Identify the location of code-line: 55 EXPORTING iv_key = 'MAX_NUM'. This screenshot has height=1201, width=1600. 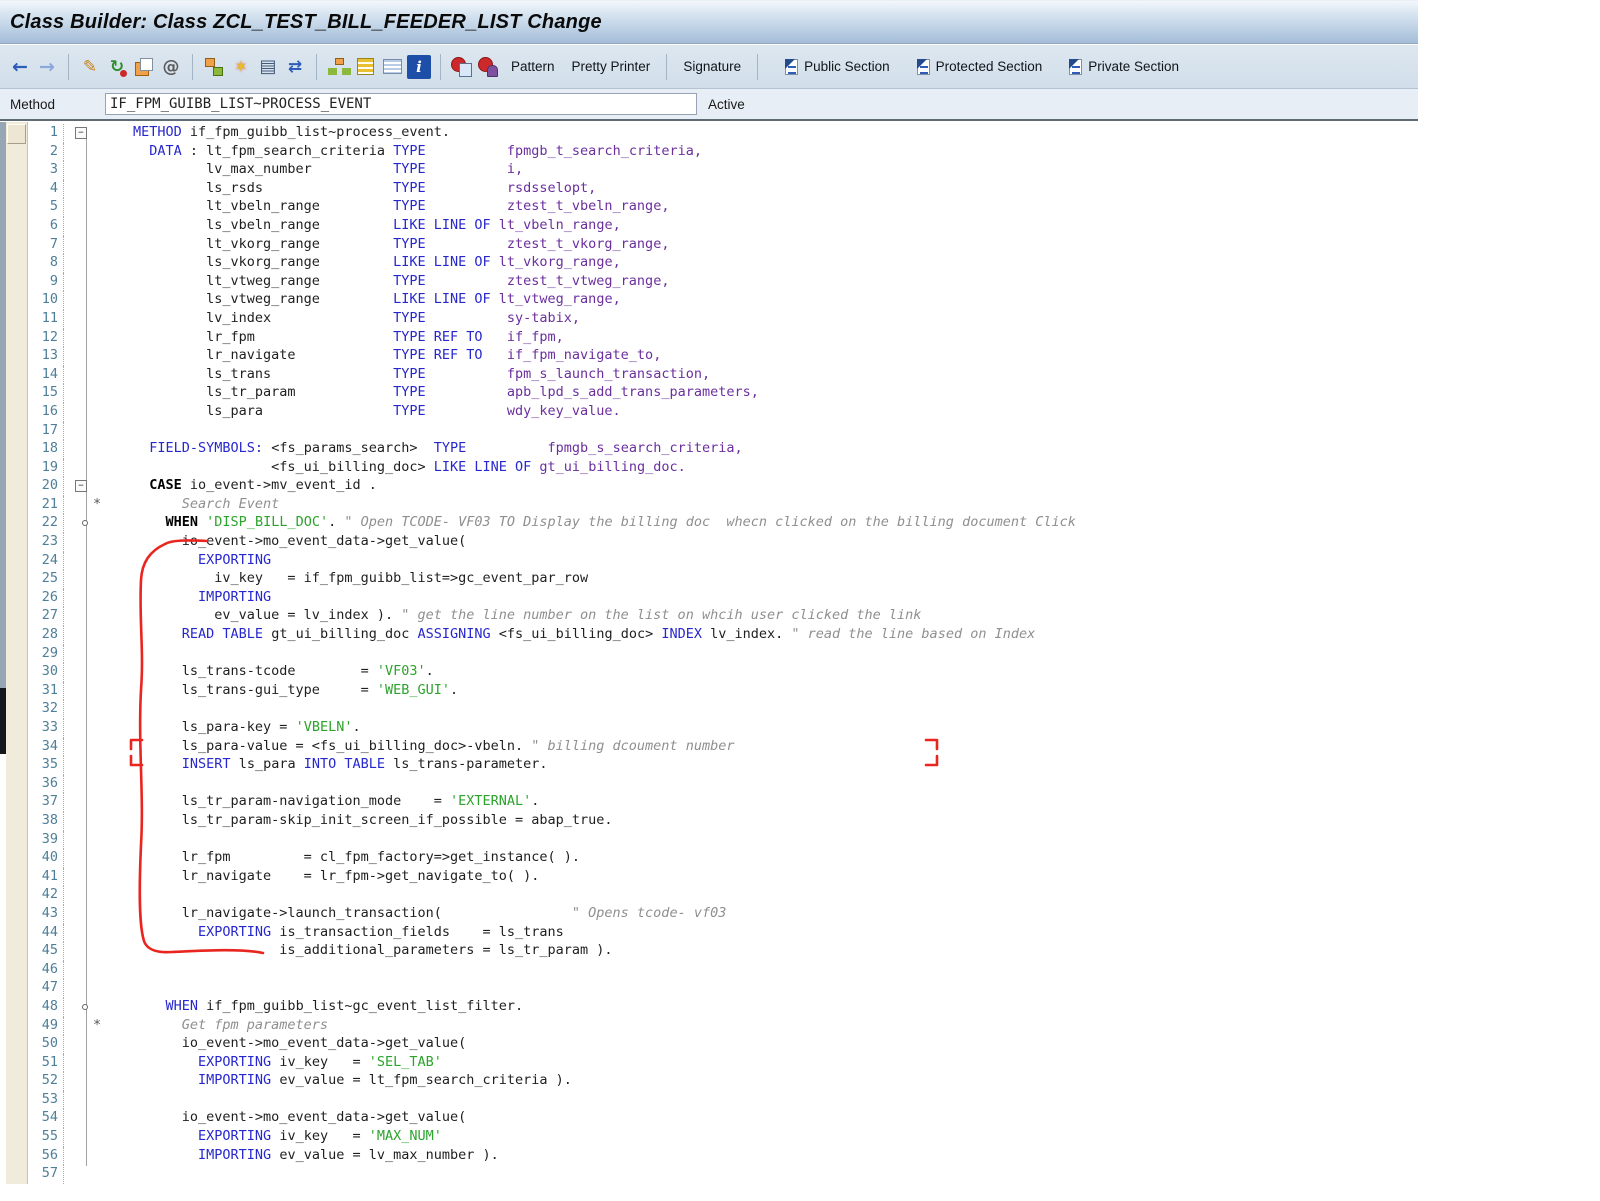
(722, 1137).